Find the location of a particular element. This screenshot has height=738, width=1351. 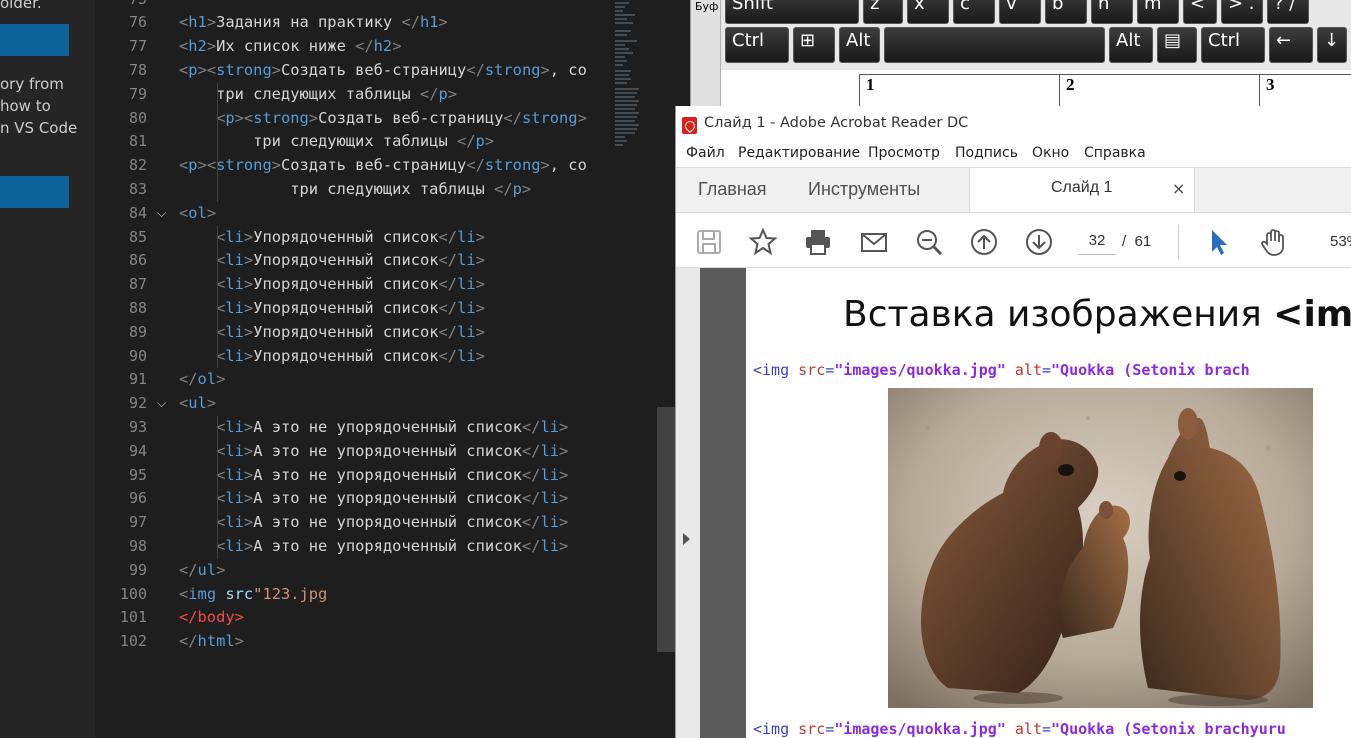

code-line: </html> is located at coordinates (211, 642).